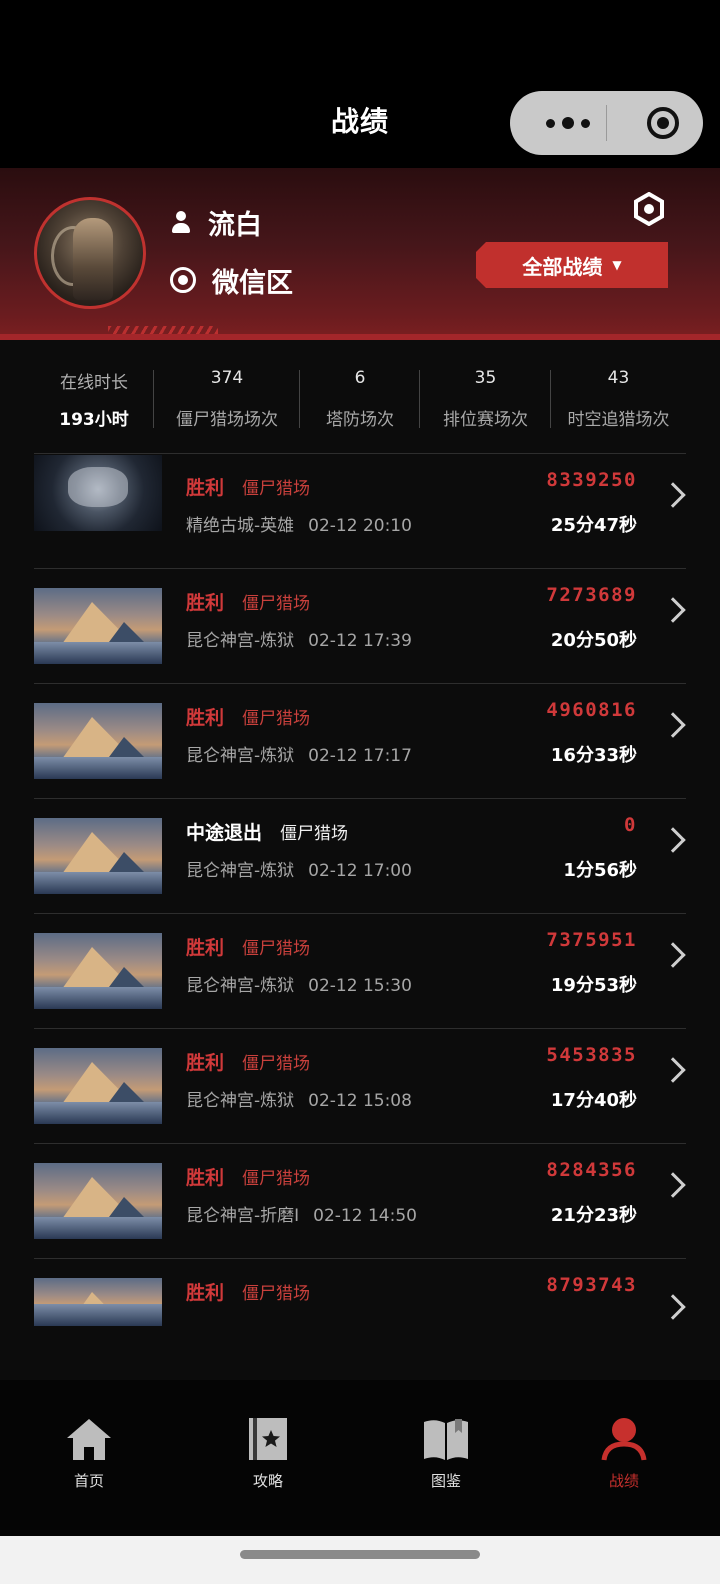  Describe the element at coordinates (630, 825) in the screenshot. I see `match-score: 0` at that location.